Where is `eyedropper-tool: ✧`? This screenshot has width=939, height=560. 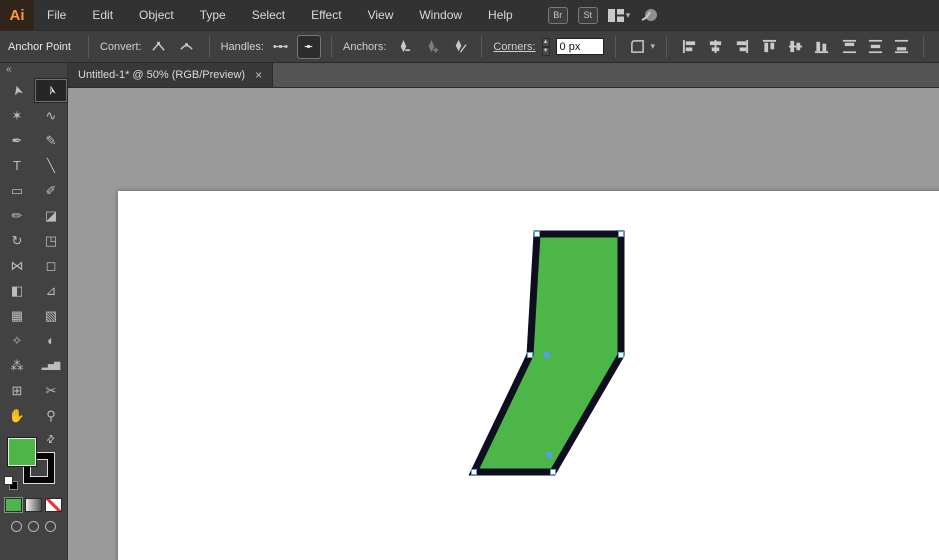 eyedropper-tool: ✧ is located at coordinates (17, 340).